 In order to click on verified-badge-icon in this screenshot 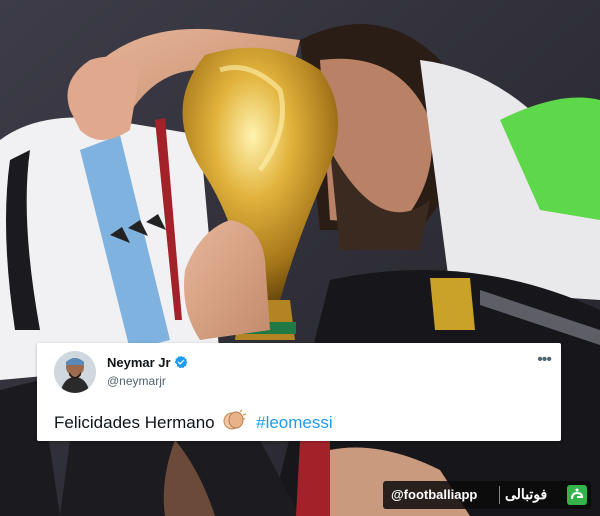, I will do `click(181, 362)`.